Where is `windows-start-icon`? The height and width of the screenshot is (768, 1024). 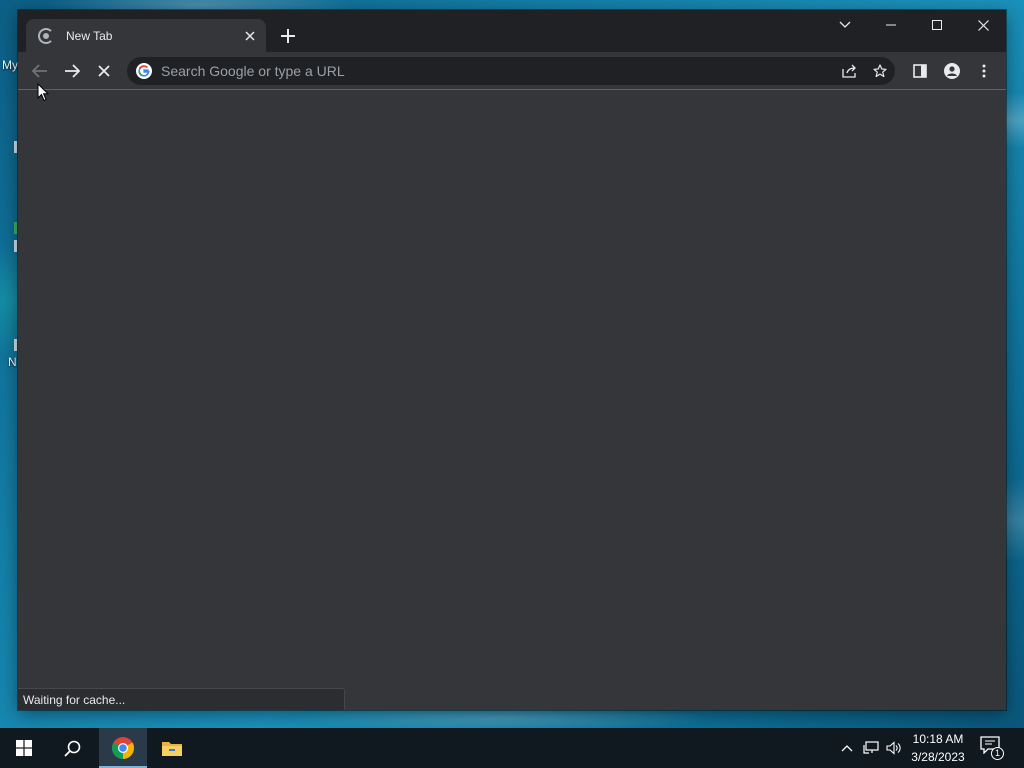
windows-start-icon is located at coordinates (24, 748).